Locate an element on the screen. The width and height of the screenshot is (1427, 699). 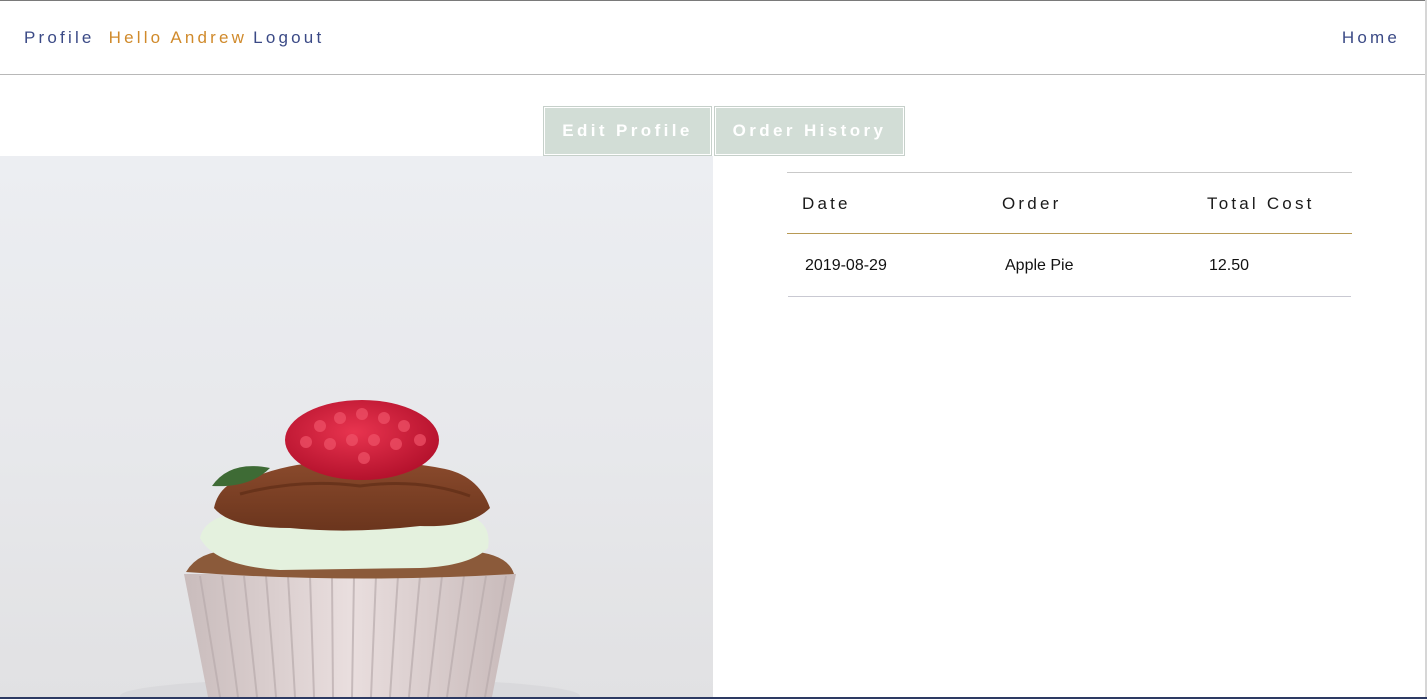
profile-link: Profile is located at coordinates (59, 38).